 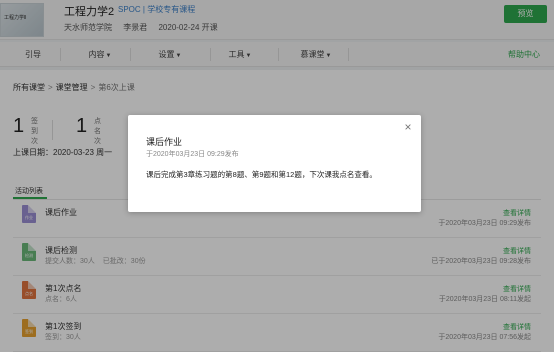 I want to click on close-icon: ×, so click(x=408, y=127).